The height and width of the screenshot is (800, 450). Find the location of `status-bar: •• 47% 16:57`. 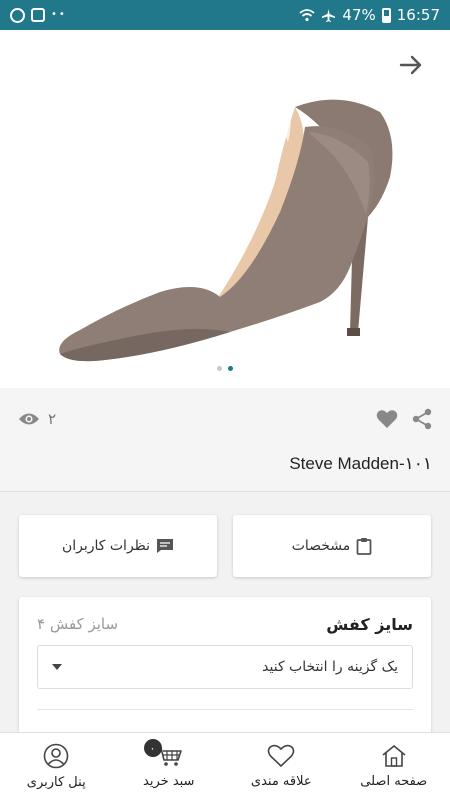

status-bar: •• 47% 16:57 is located at coordinates (225, 15).